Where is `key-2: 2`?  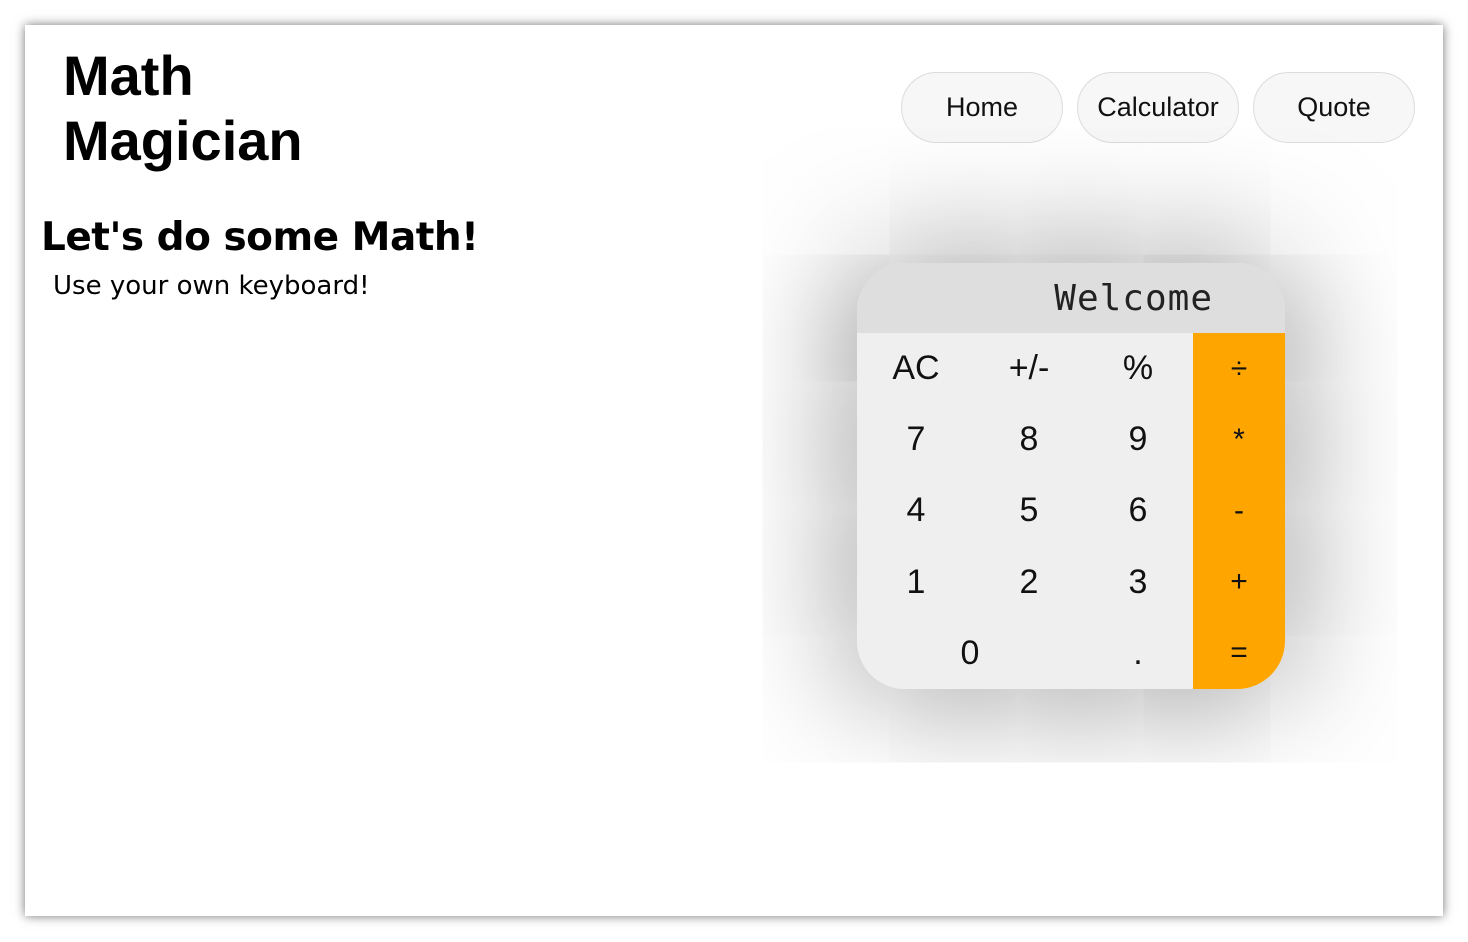 key-2: 2 is located at coordinates (1029, 582).